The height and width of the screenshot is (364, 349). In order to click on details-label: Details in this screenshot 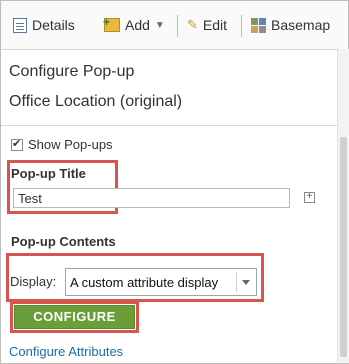, I will do `click(53, 25)`.